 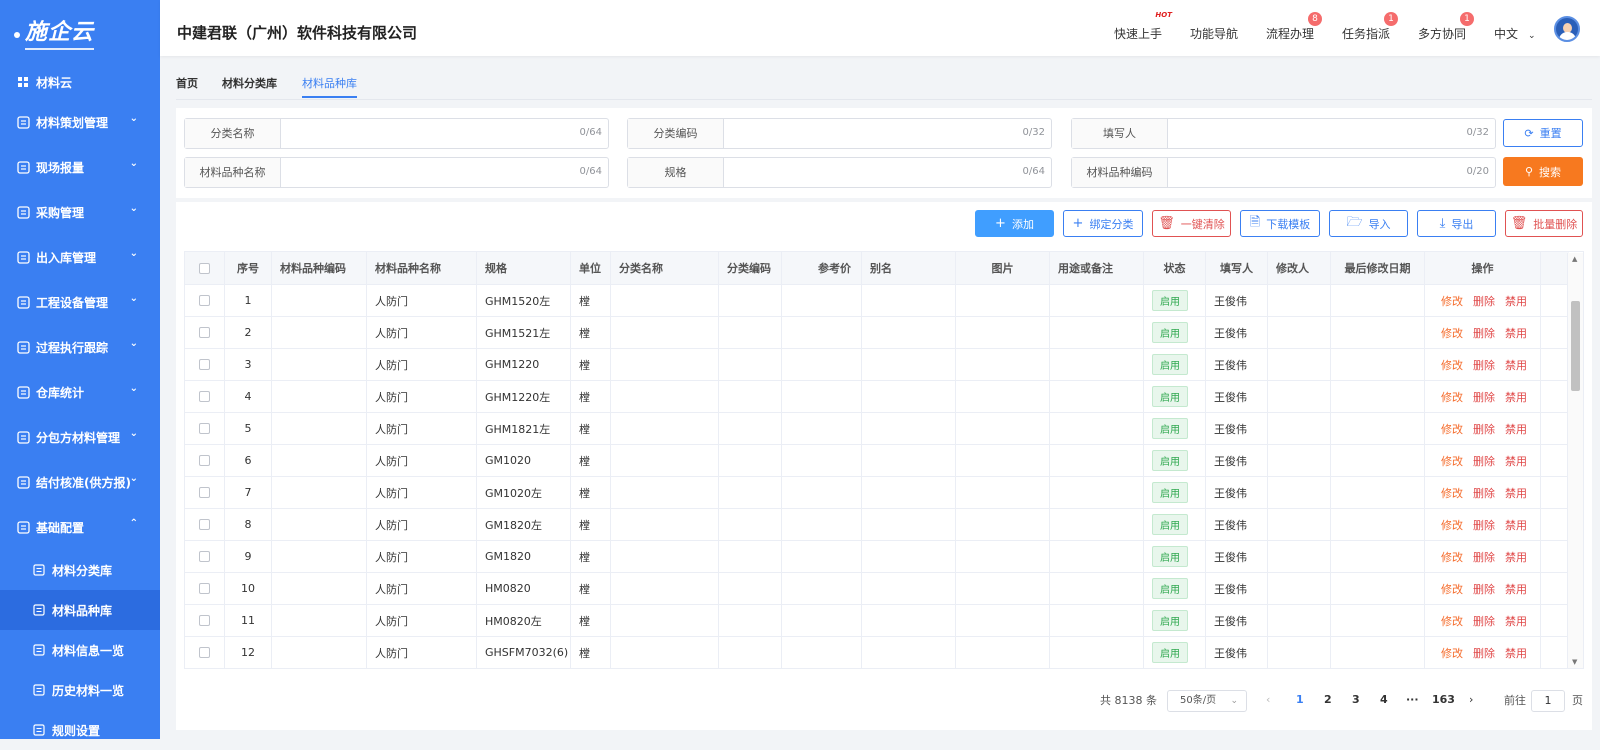 I want to click on sidebar-subitem-4: 规则设置, so click(x=80, y=730).